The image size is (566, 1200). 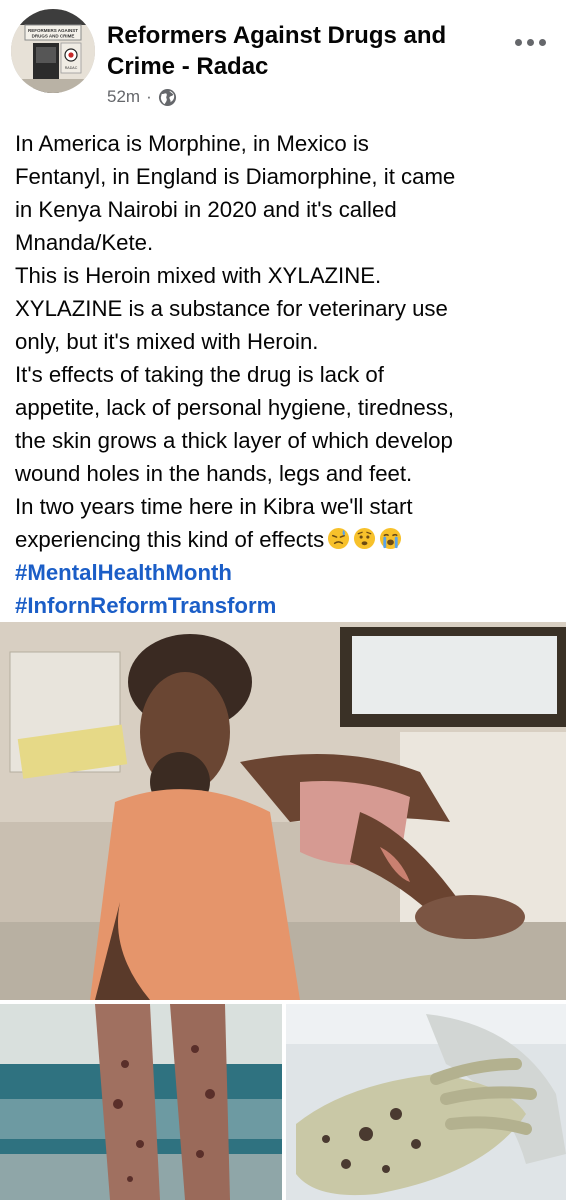 I want to click on globe-icon, so click(x=167, y=97).